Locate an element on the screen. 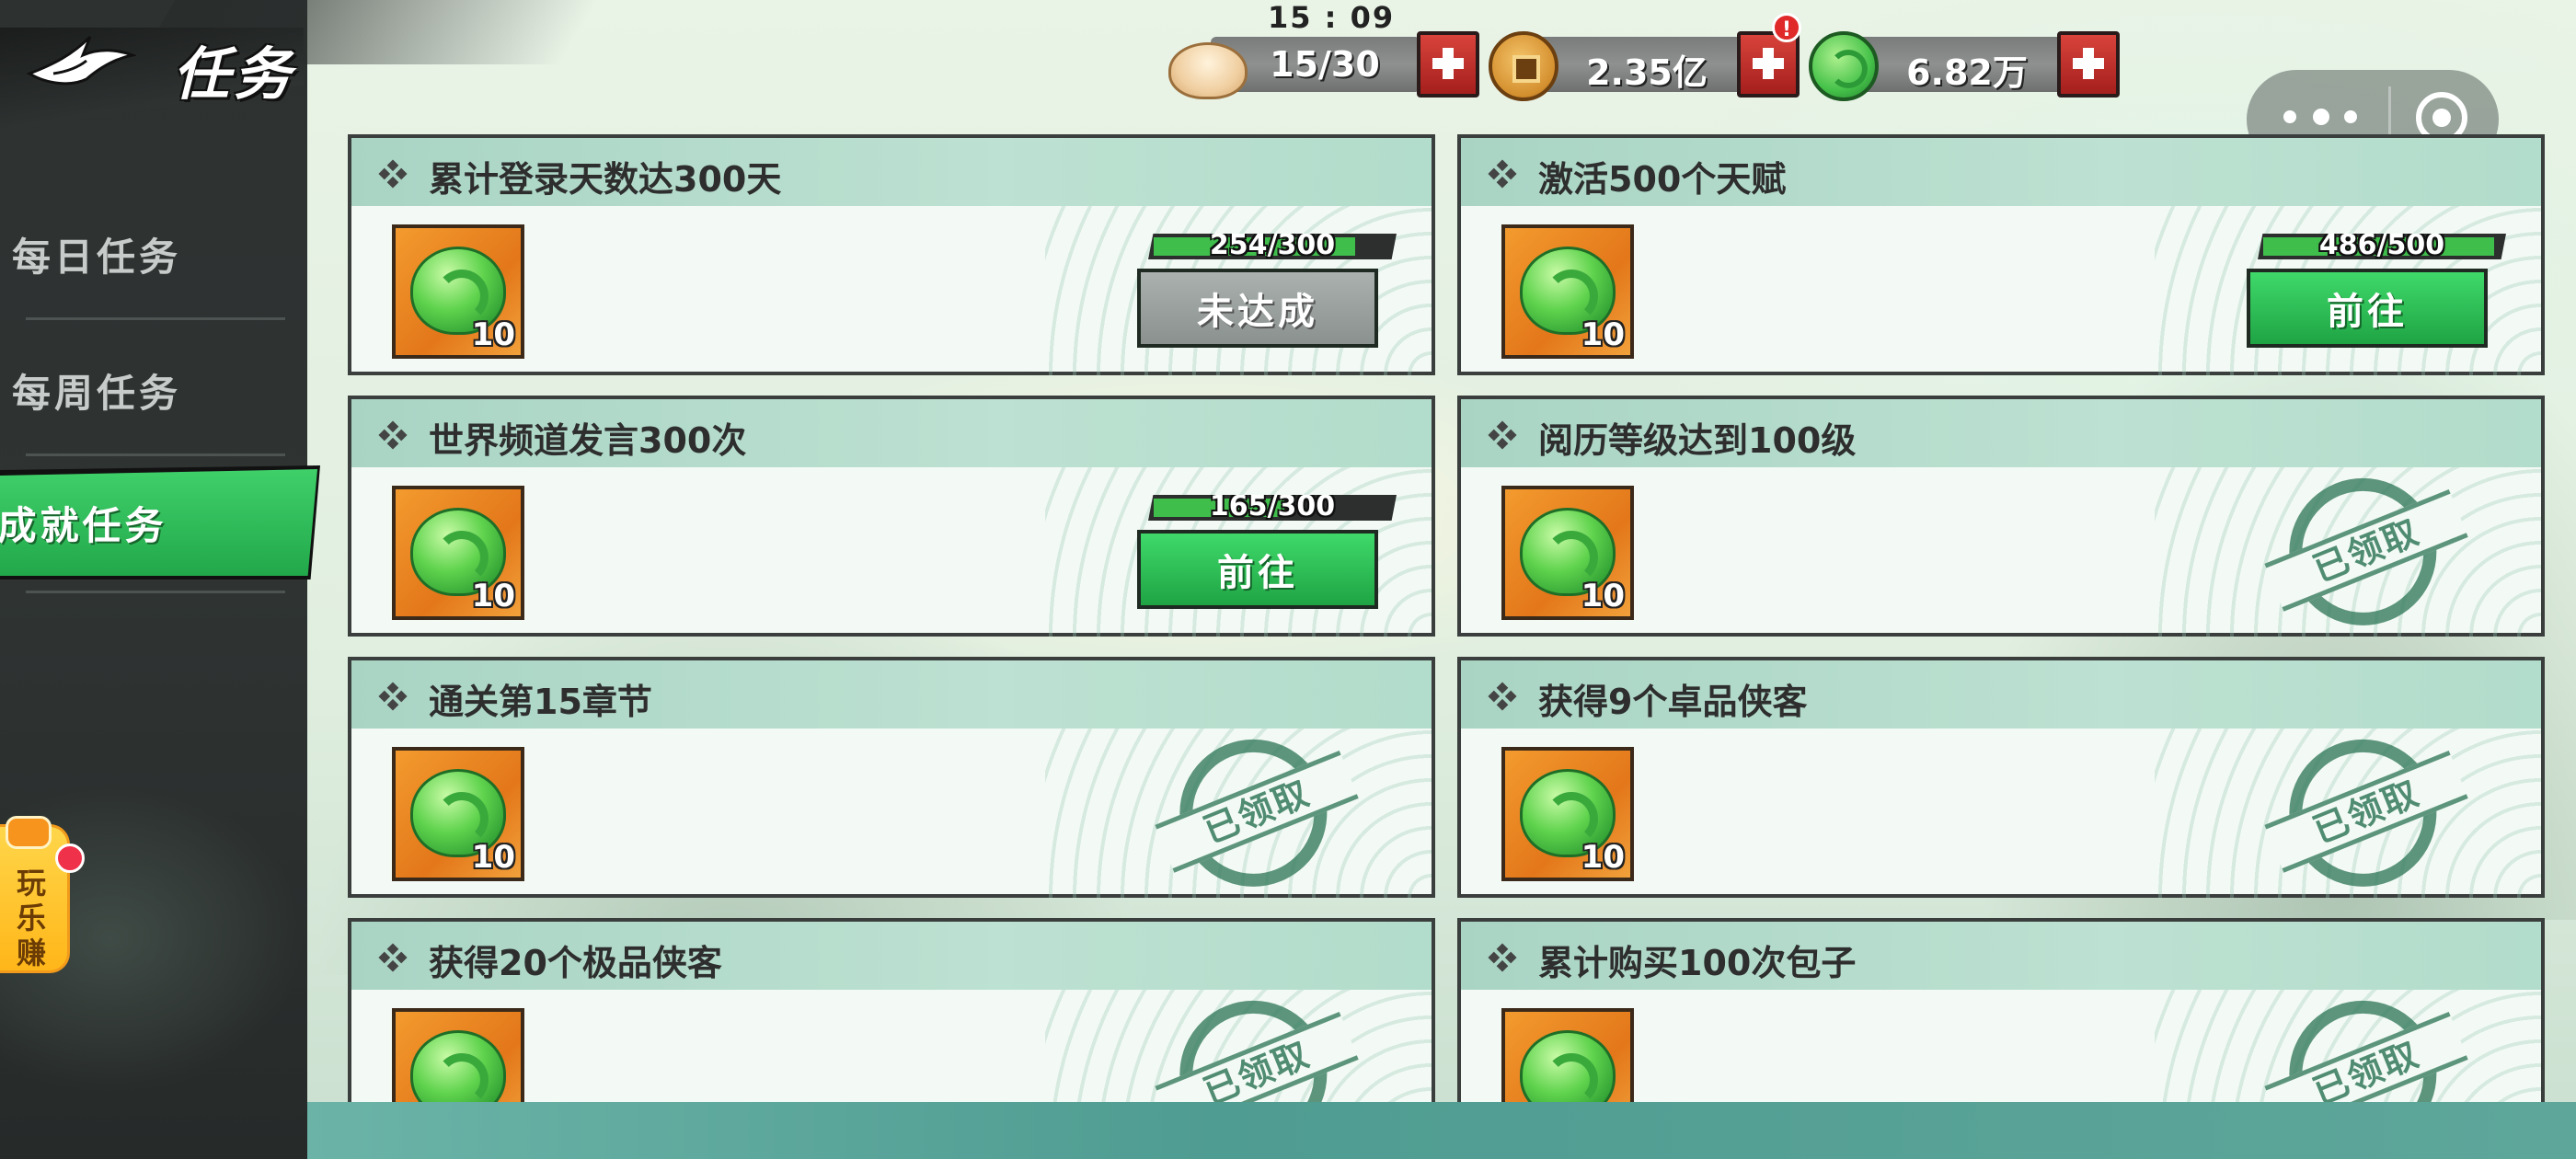  task-title: 世界频道发言300次 is located at coordinates (588, 440).